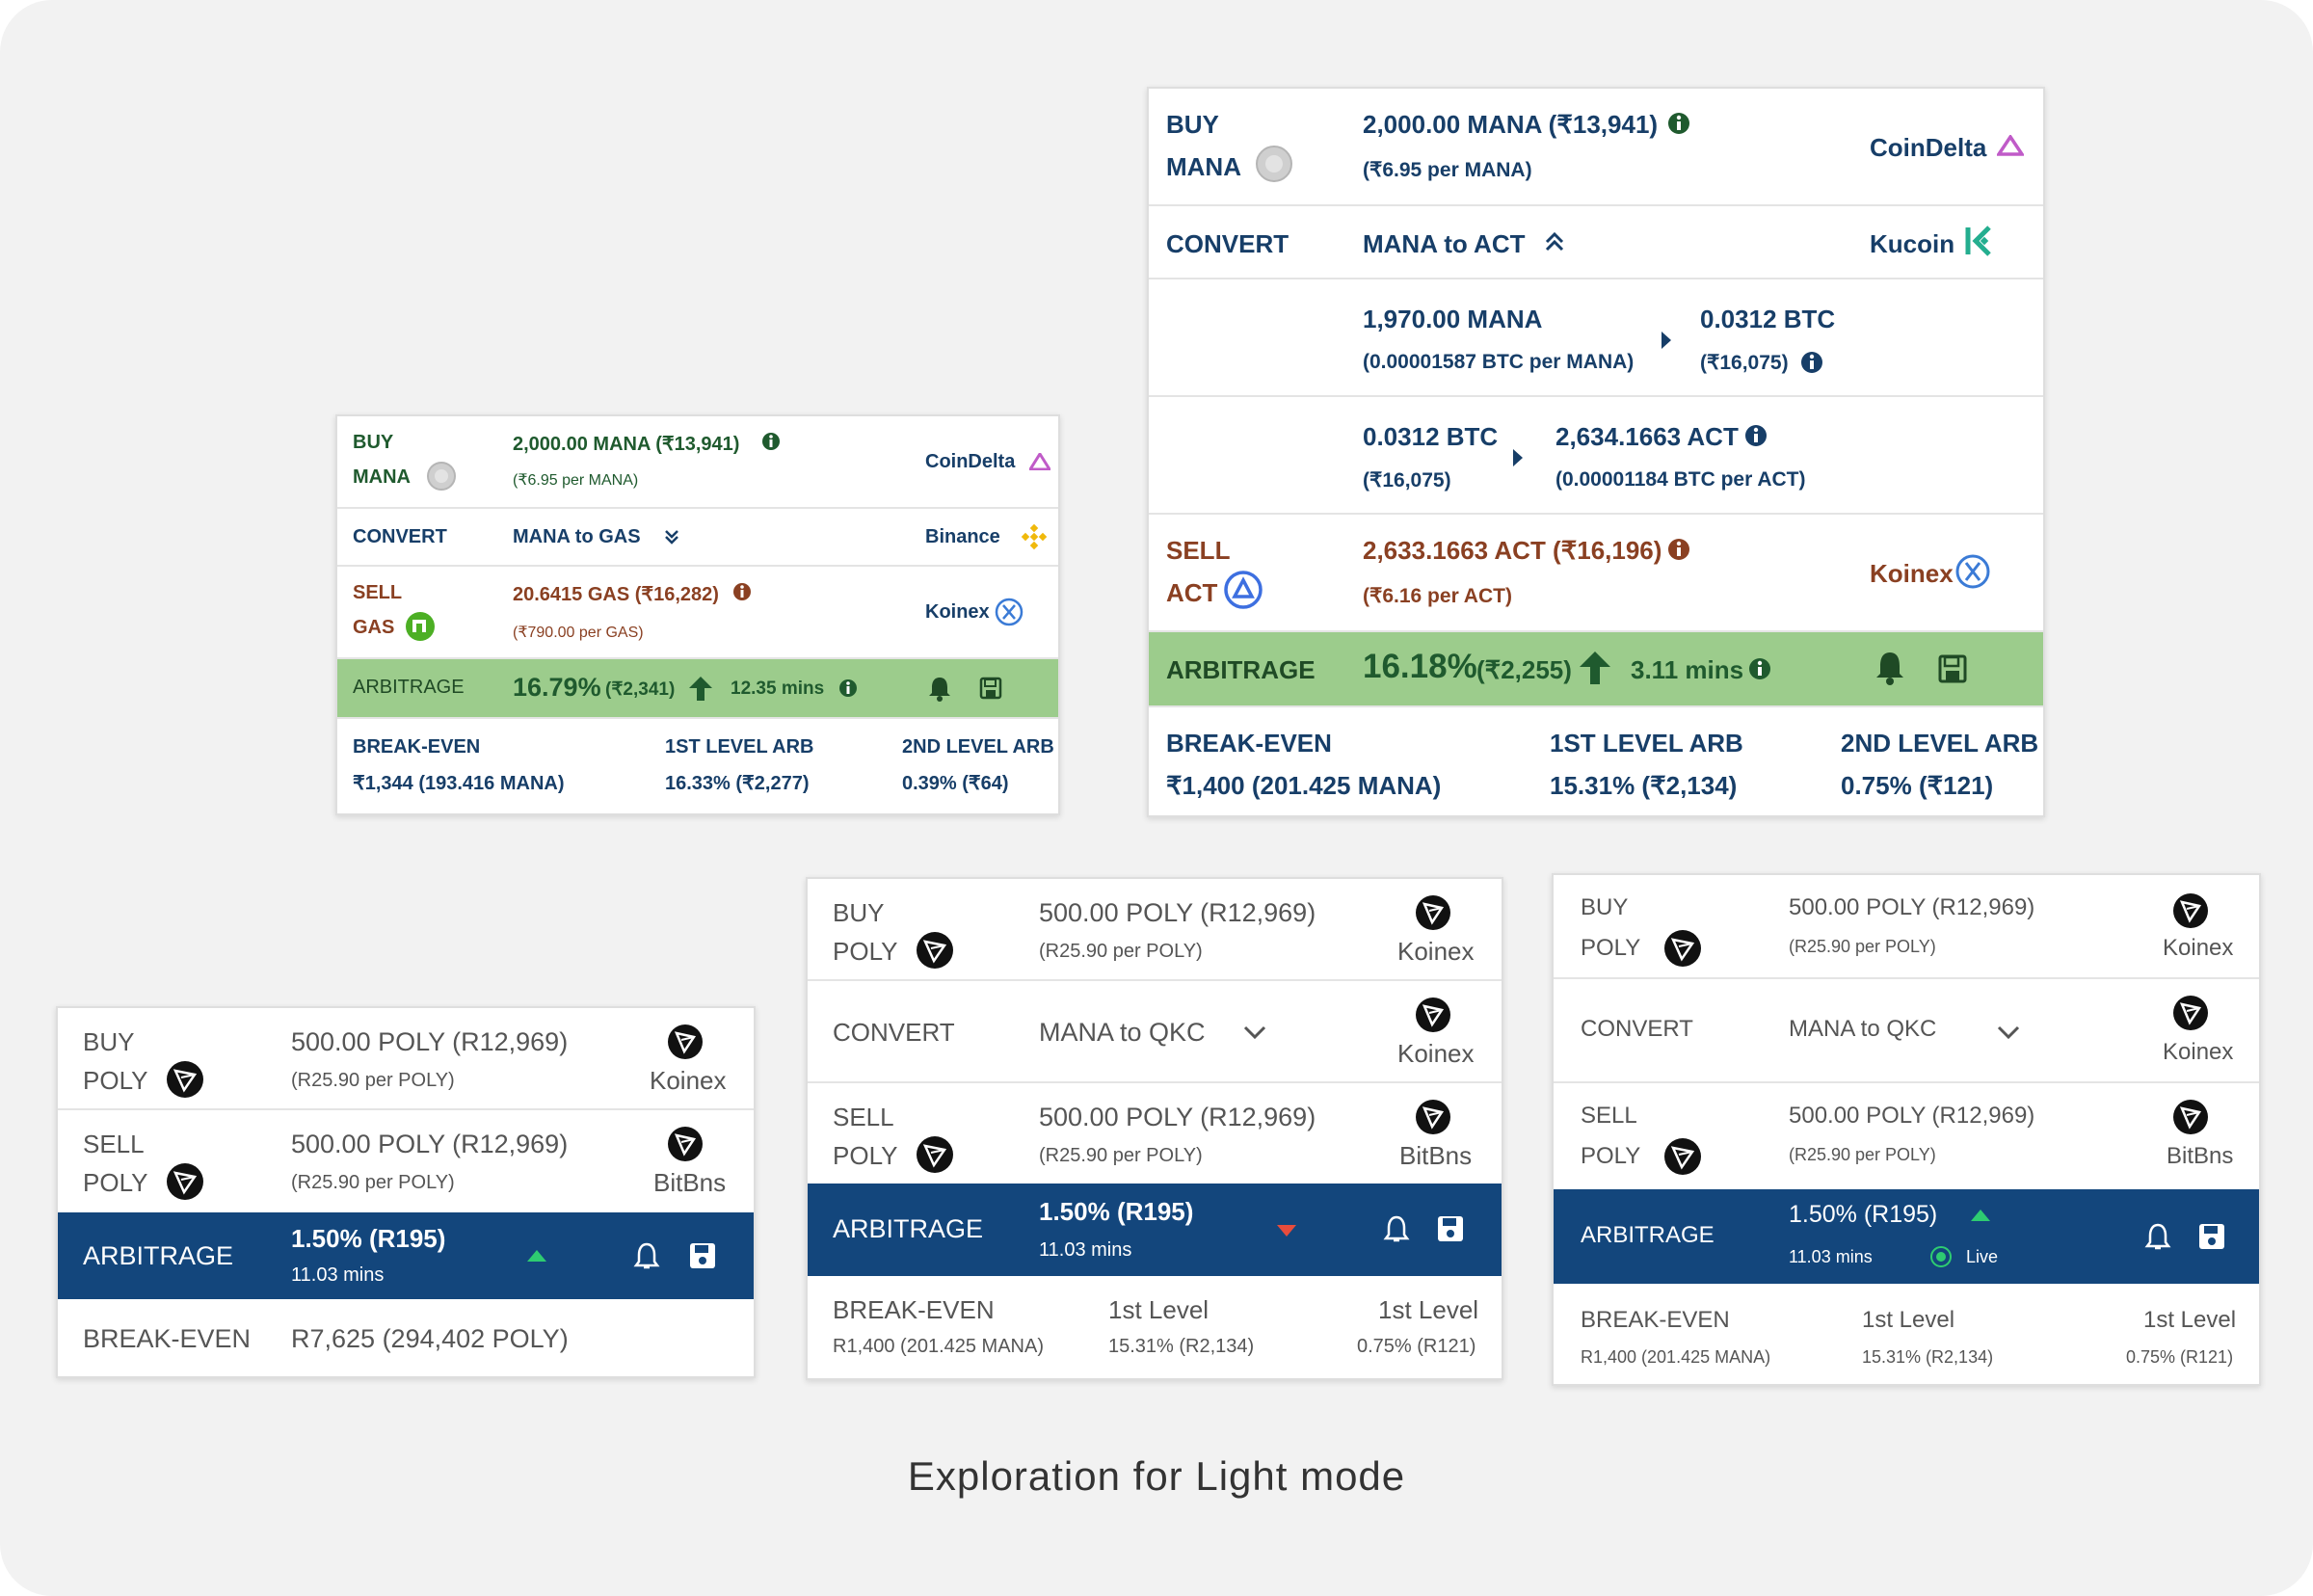  Describe the element at coordinates (430, 1041) in the screenshot. I see `buy-amount: 500.00 POLY (R12,969)` at that location.